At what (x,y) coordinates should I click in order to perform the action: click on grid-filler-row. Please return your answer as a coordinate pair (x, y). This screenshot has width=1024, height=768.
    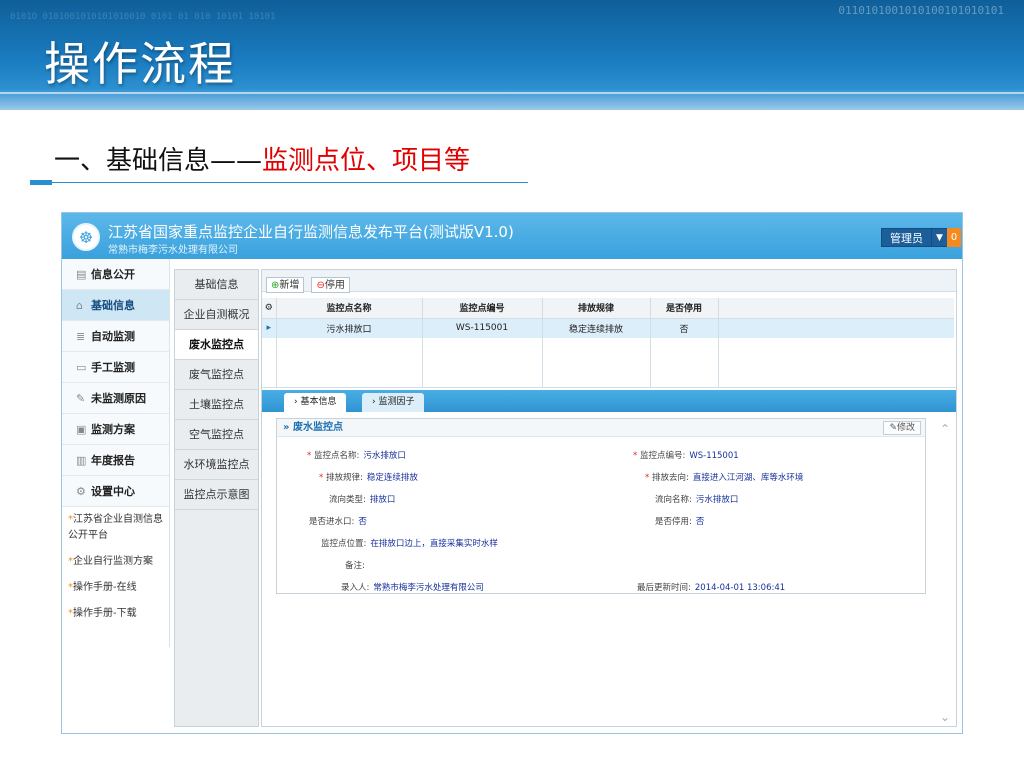
    Looking at the image, I should click on (608, 362).